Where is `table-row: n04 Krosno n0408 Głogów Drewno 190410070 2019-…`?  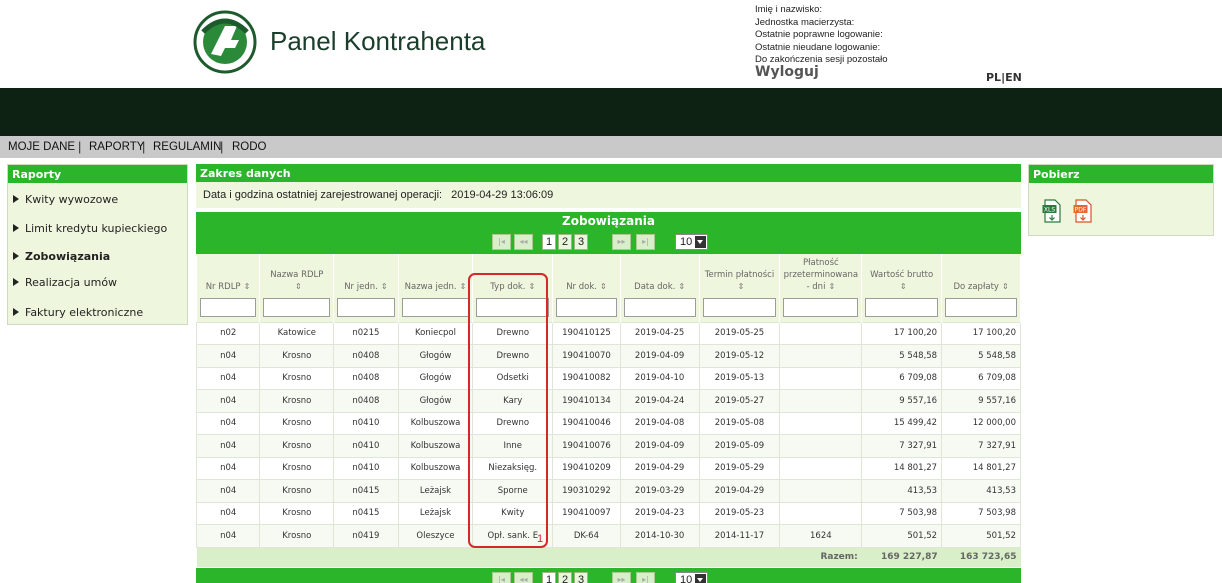
table-row: n04 Krosno n0408 Głogów Drewno 190410070 2019-… is located at coordinates (608, 356).